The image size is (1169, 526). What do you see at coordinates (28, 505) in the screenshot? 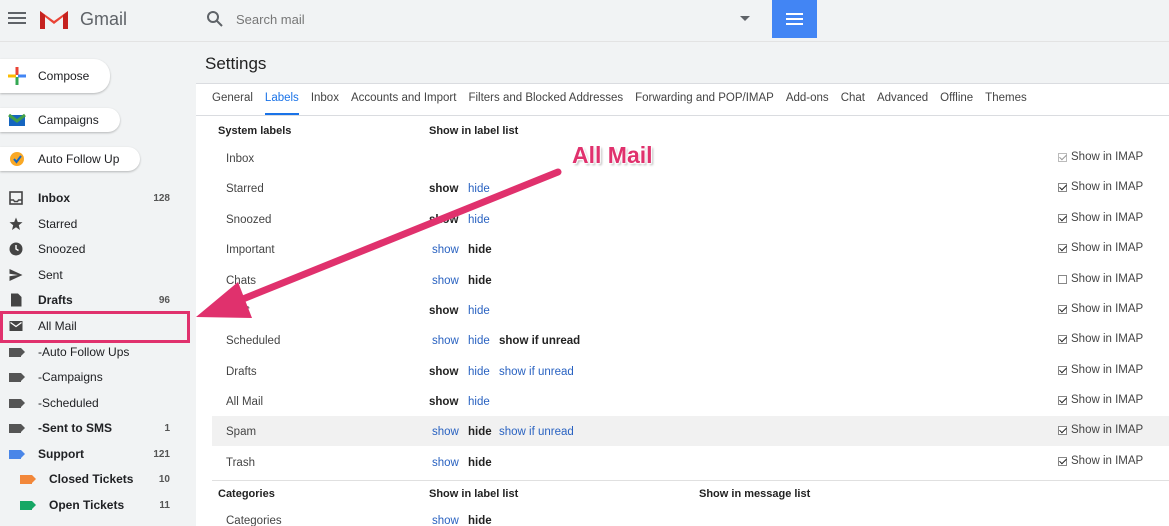
I see `label-icon` at bounding box center [28, 505].